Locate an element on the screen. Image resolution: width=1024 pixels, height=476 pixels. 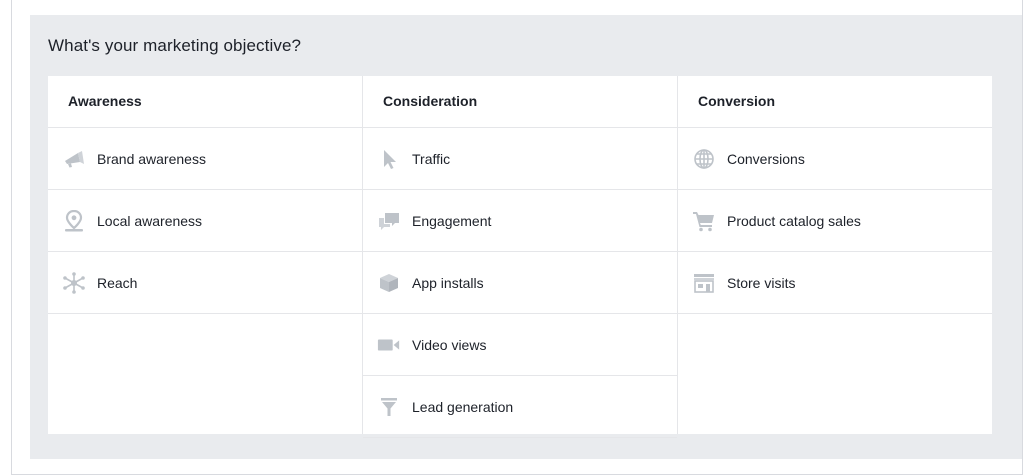
objective-product-catalog-sales: Product catalog sales is located at coordinates (835, 221).